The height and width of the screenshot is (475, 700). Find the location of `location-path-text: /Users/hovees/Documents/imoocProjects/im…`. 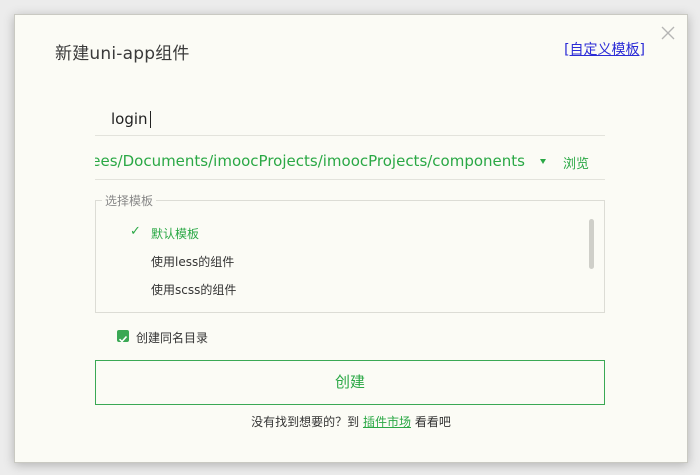

location-path-text: /Users/hovees/Documents/imoocProjects/im… is located at coordinates (310, 161).